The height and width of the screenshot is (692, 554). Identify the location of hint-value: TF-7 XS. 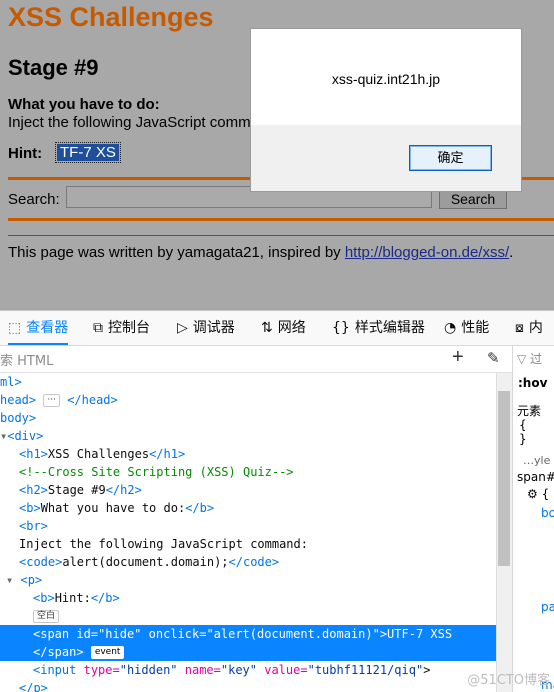
(88, 152).